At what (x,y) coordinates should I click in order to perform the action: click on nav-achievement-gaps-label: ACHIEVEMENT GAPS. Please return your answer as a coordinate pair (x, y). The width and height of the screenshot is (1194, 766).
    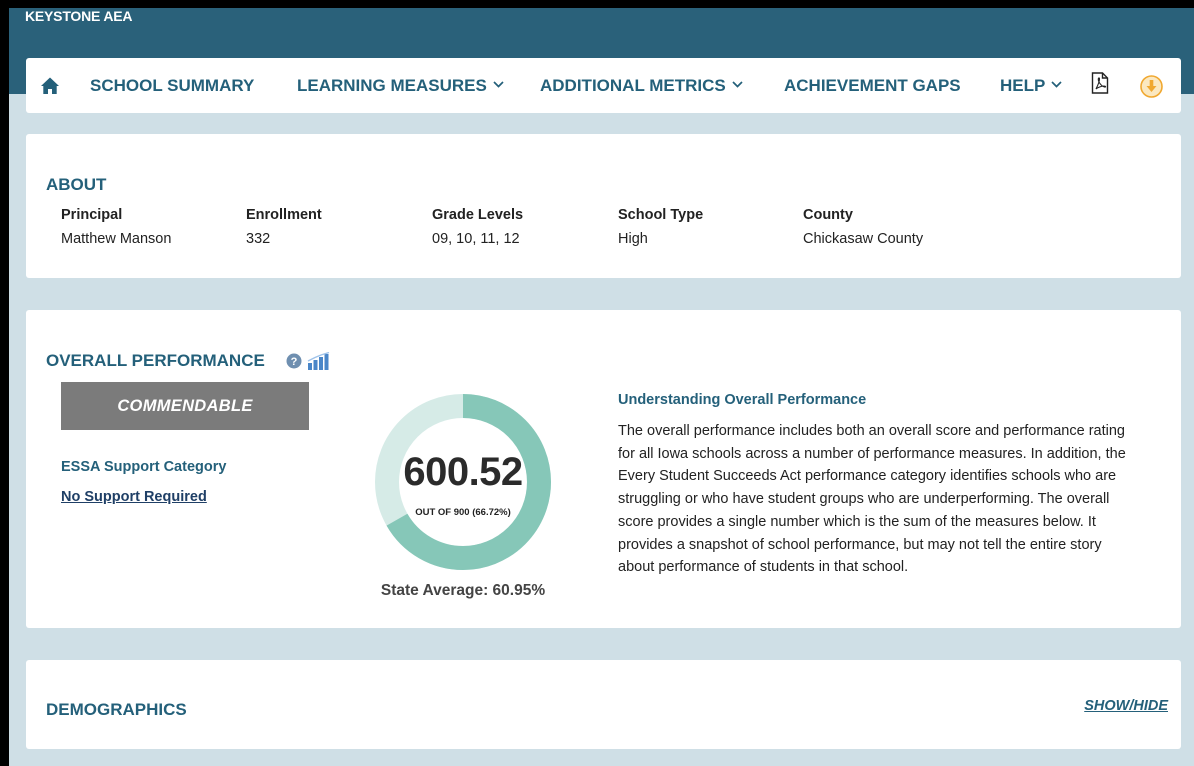
    Looking at the image, I should click on (872, 85).